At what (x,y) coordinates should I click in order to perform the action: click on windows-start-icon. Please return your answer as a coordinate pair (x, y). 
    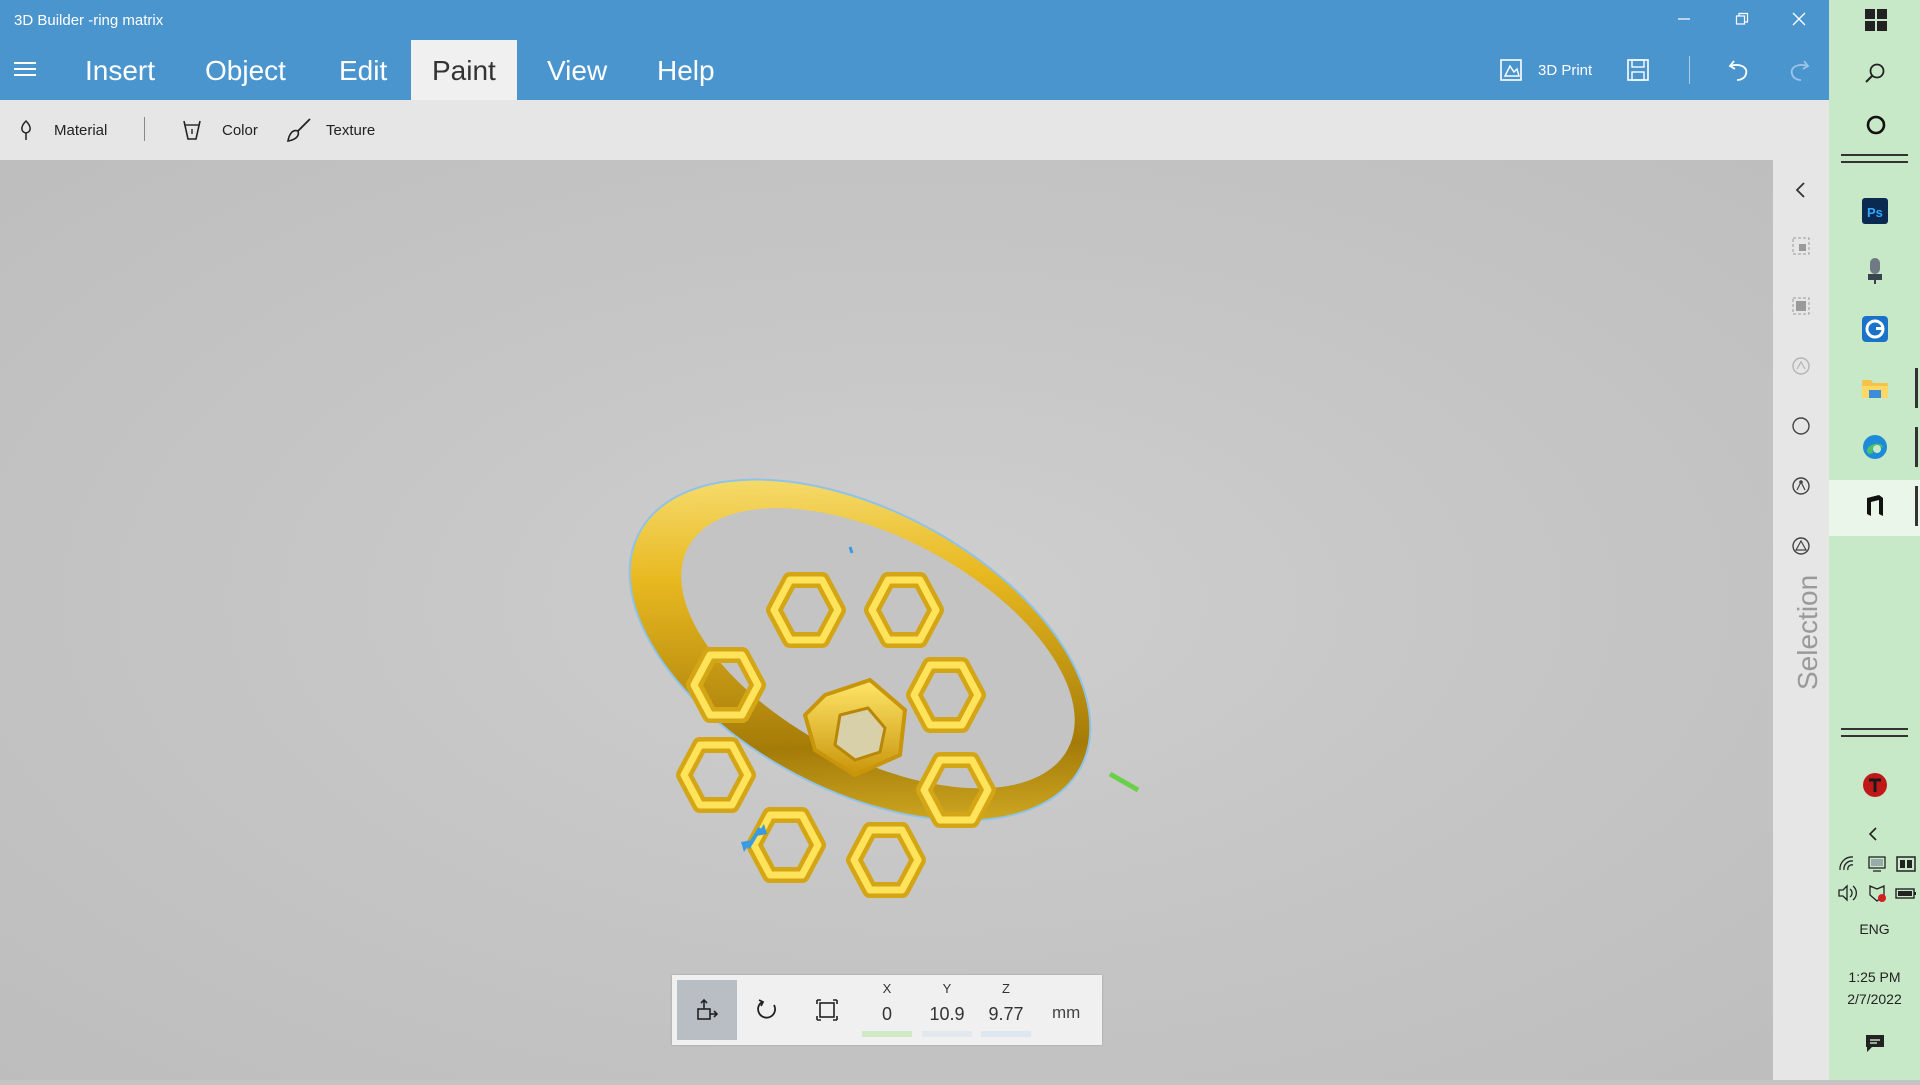
    Looking at the image, I should click on (1876, 20).